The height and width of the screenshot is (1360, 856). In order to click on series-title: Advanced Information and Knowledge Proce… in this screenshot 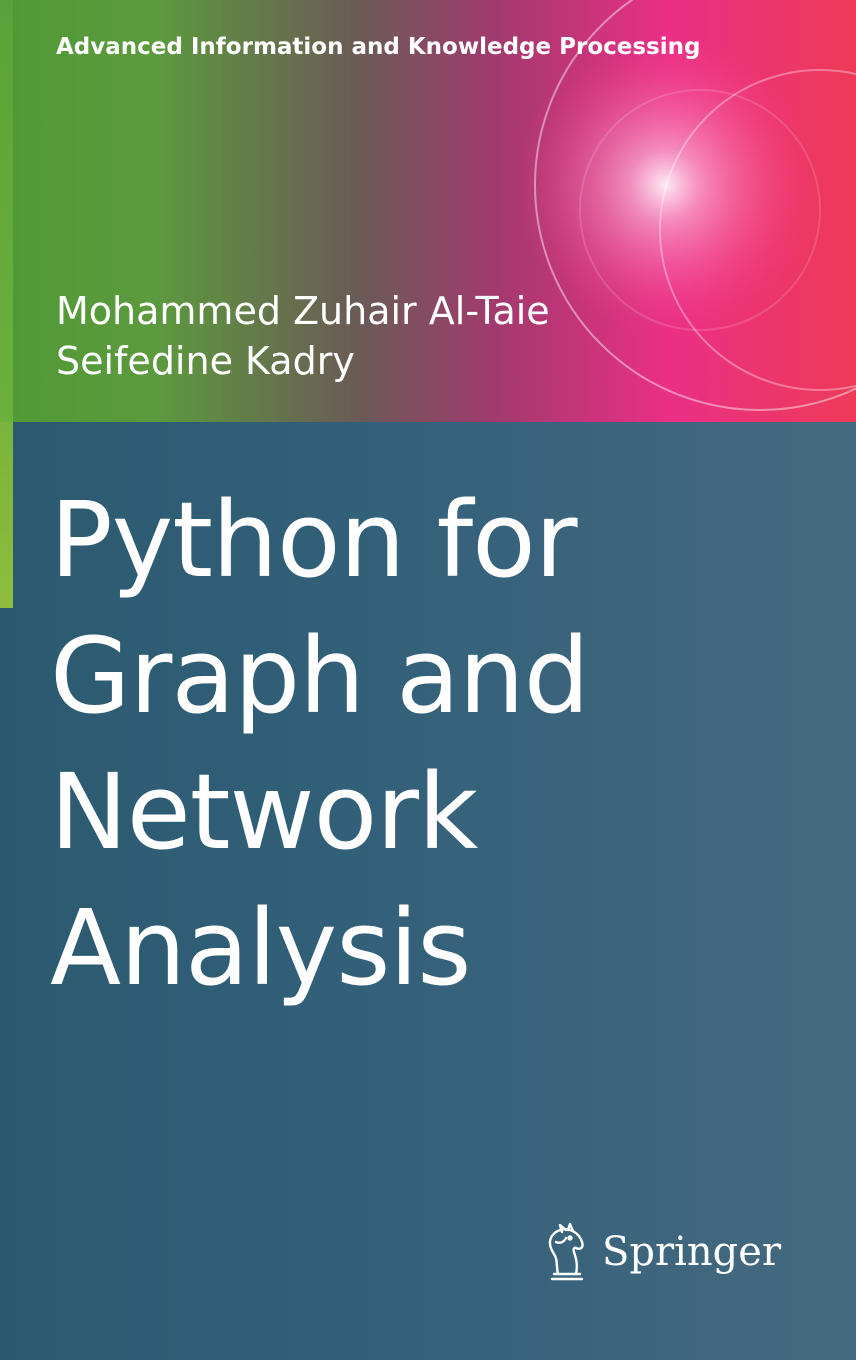, I will do `click(378, 47)`.